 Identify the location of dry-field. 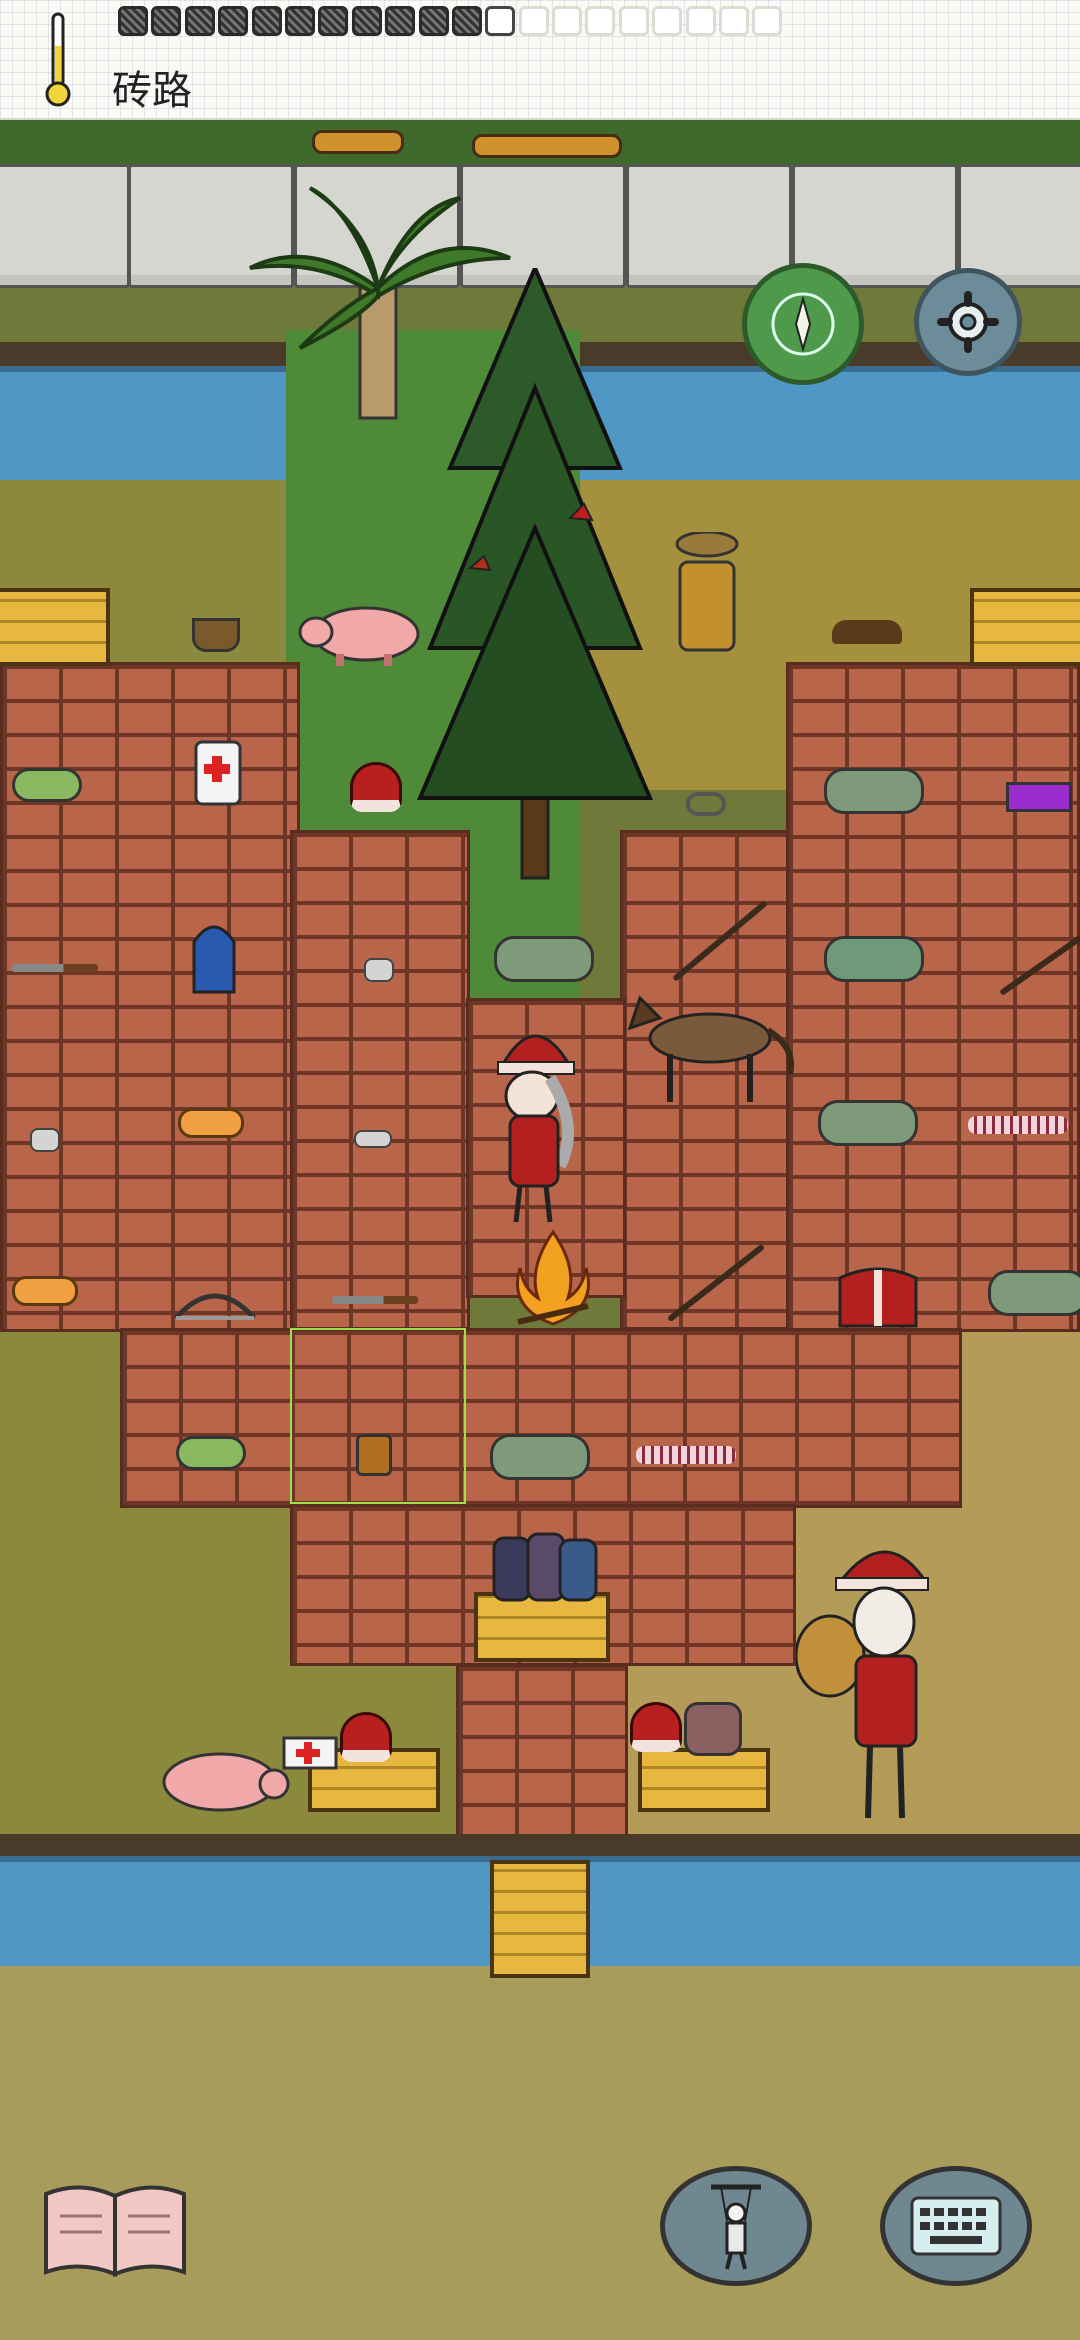
(1021, 1592).